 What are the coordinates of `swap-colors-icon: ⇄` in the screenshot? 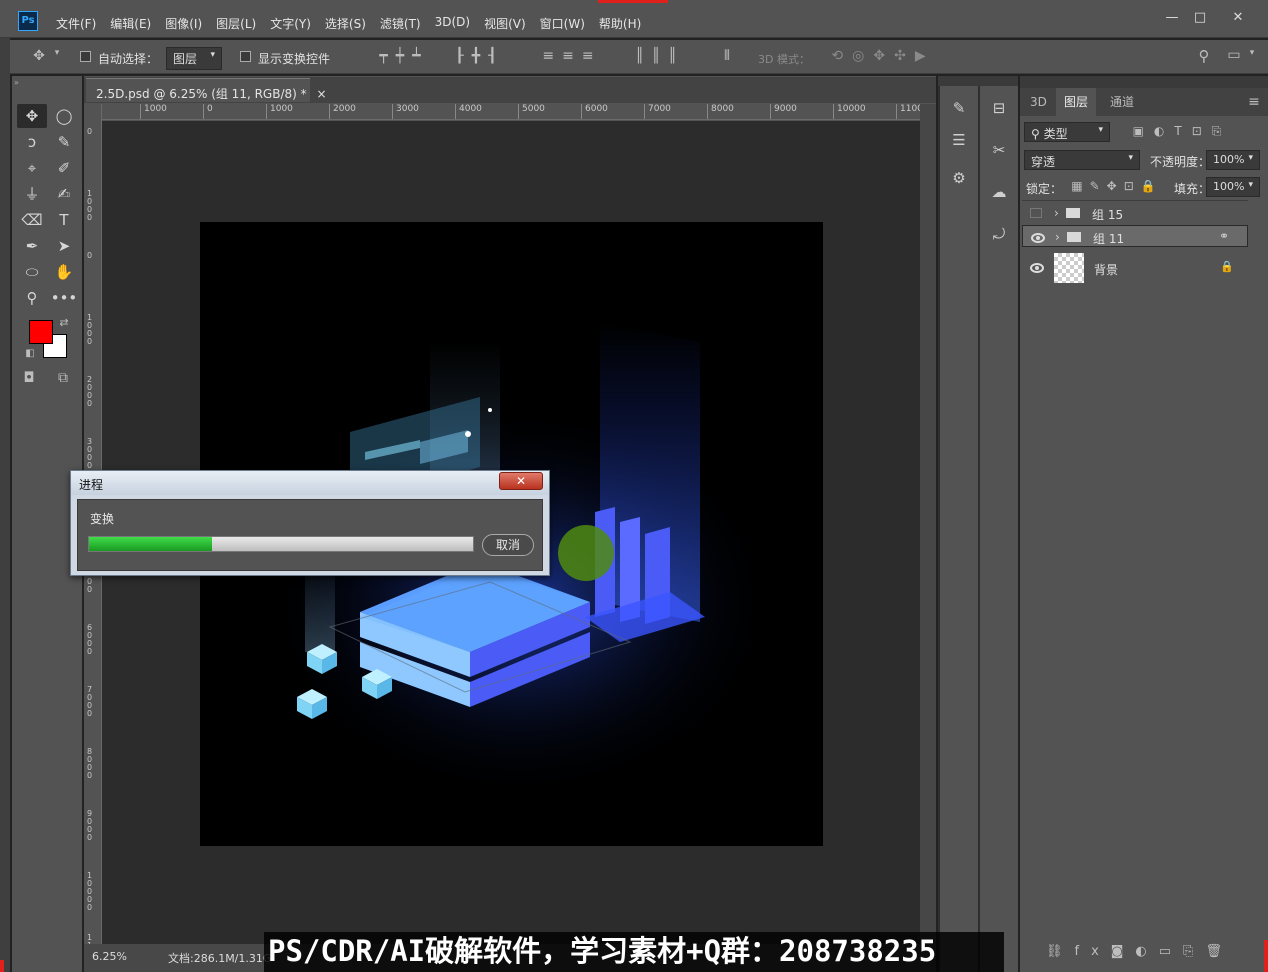 It's located at (64, 322).